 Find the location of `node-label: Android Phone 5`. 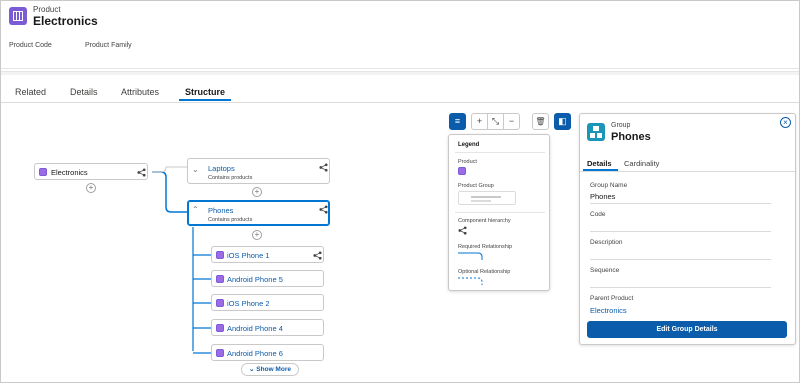

node-label: Android Phone 5 is located at coordinates (255, 279).